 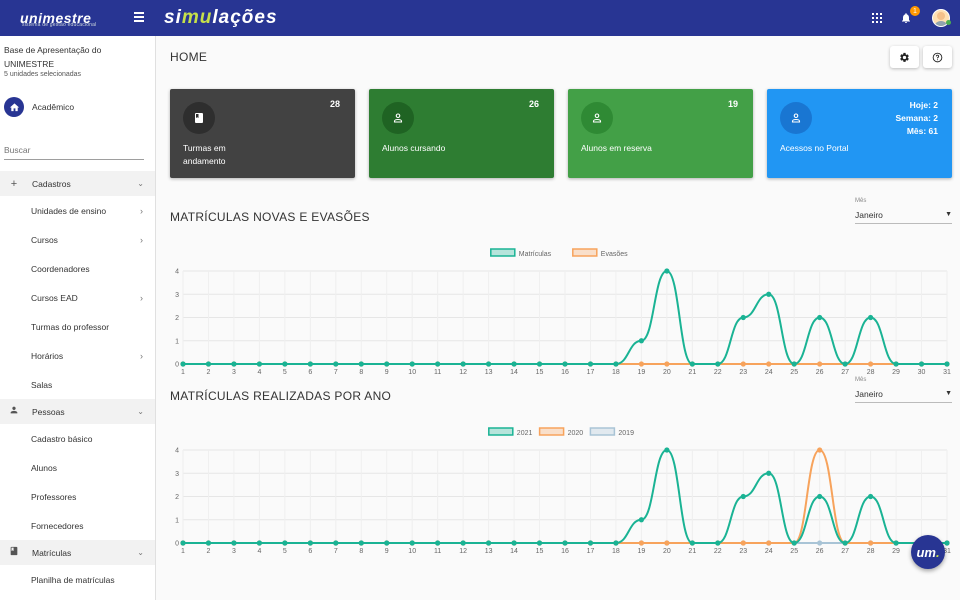 I want to click on sidebar-item-cursos: Cursos ›, so click(x=77, y=239).